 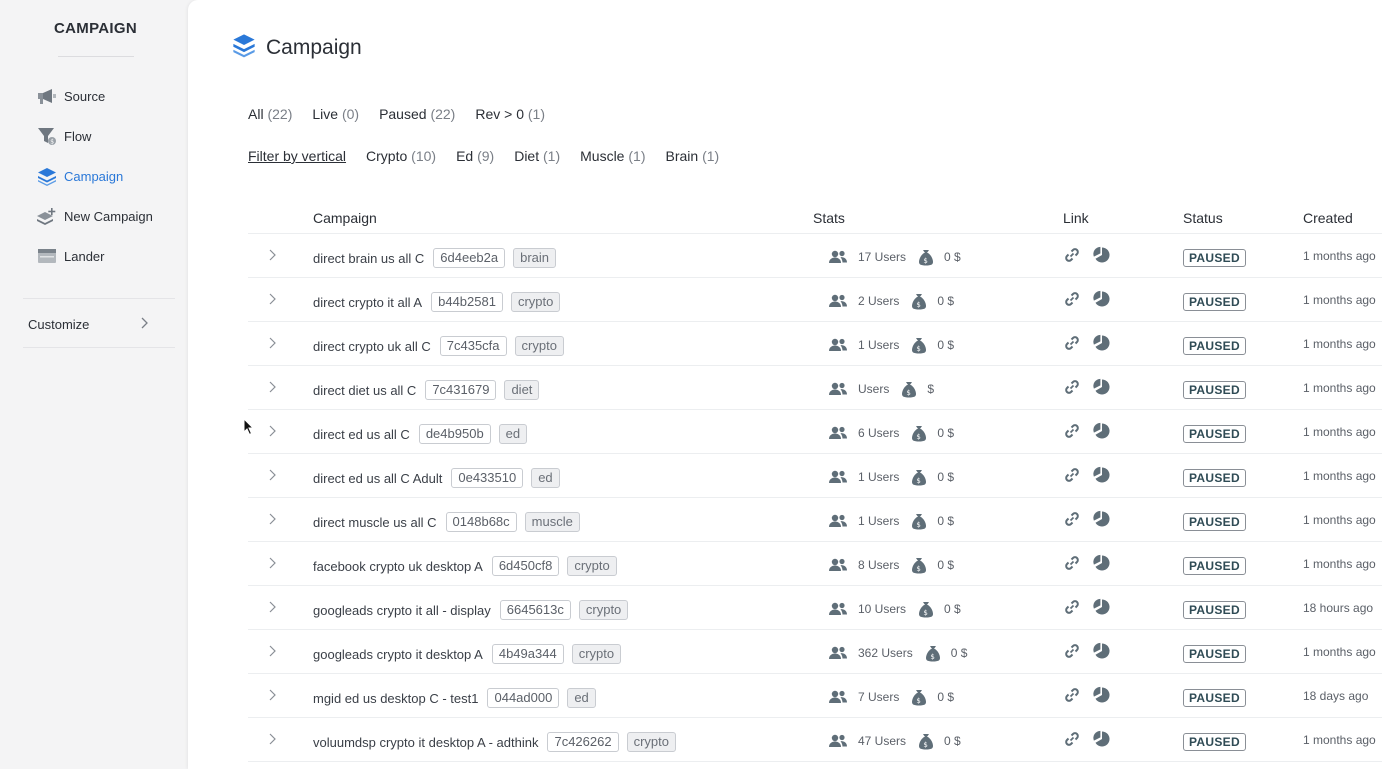 I want to click on campaign-hash: 7c431679, so click(x=461, y=390).